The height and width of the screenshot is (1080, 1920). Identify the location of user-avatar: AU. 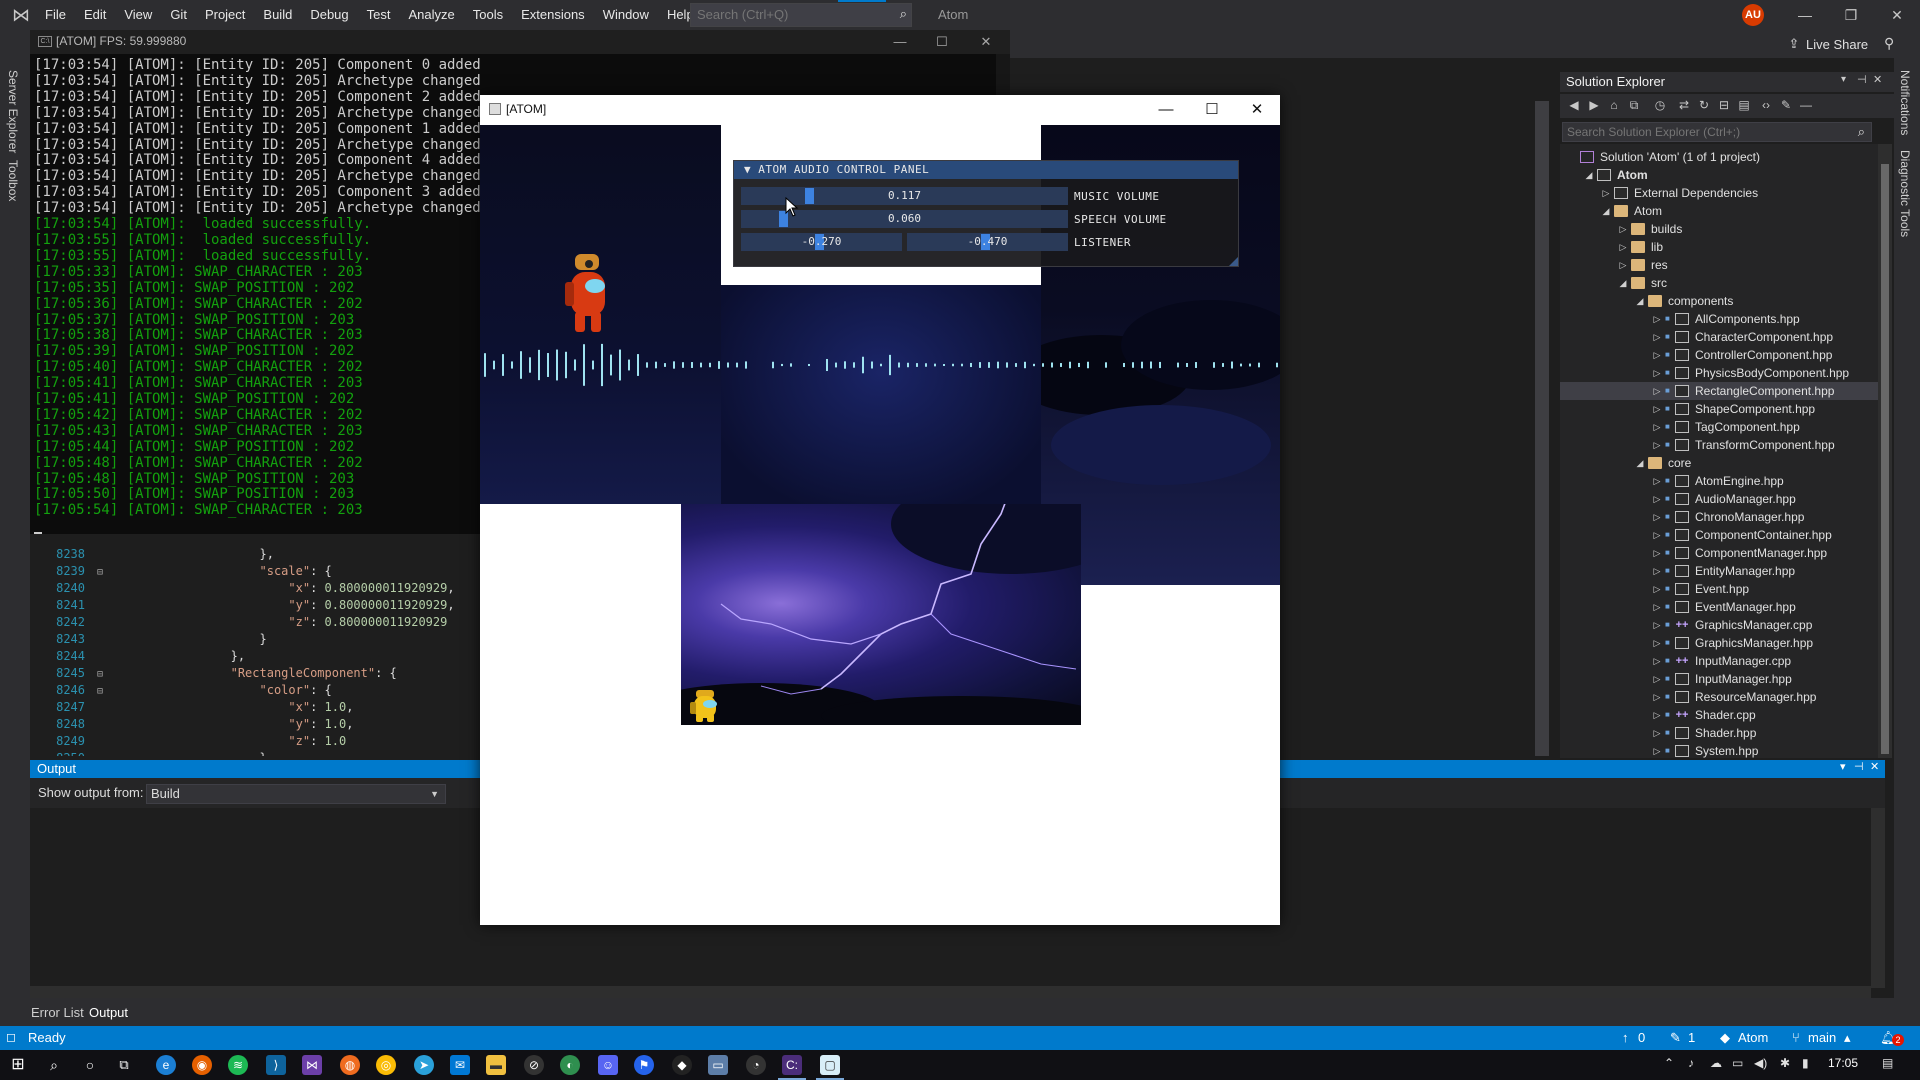
(1753, 15).